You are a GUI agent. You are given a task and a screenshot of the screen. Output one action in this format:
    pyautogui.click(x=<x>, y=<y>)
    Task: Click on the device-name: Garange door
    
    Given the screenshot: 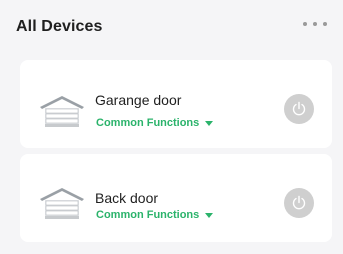 What is the action you would take?
    pyautogui.click(x=138, y=100)
    